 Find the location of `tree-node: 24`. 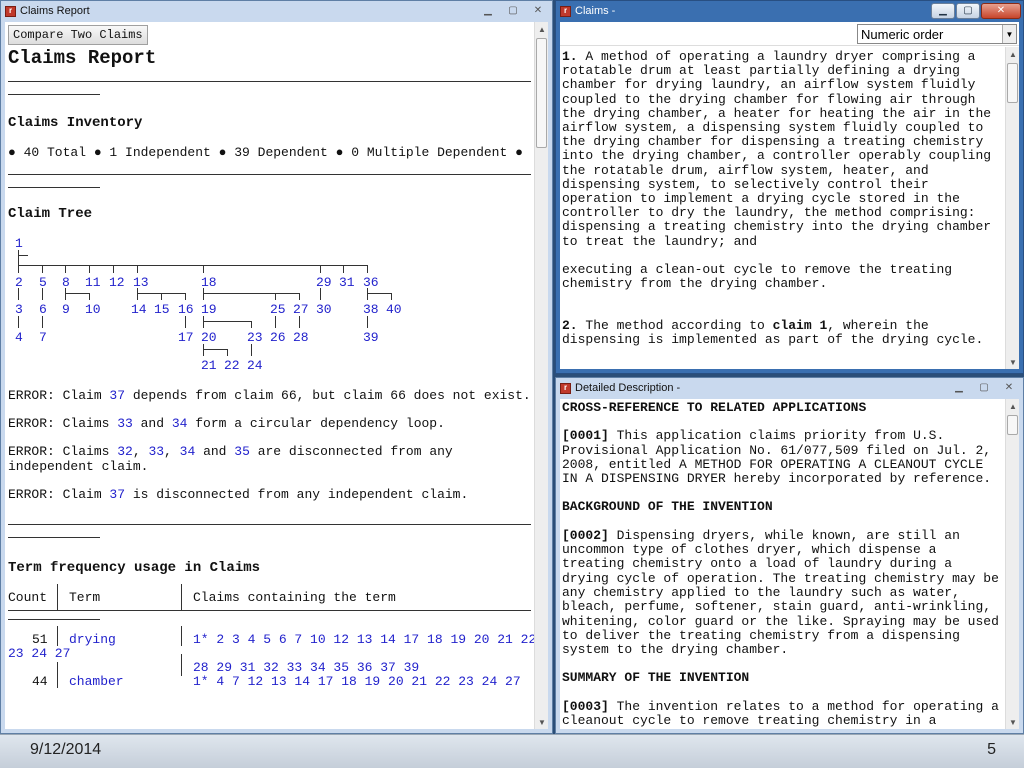

tree-node: 24 is located at coordinates (255, 365).